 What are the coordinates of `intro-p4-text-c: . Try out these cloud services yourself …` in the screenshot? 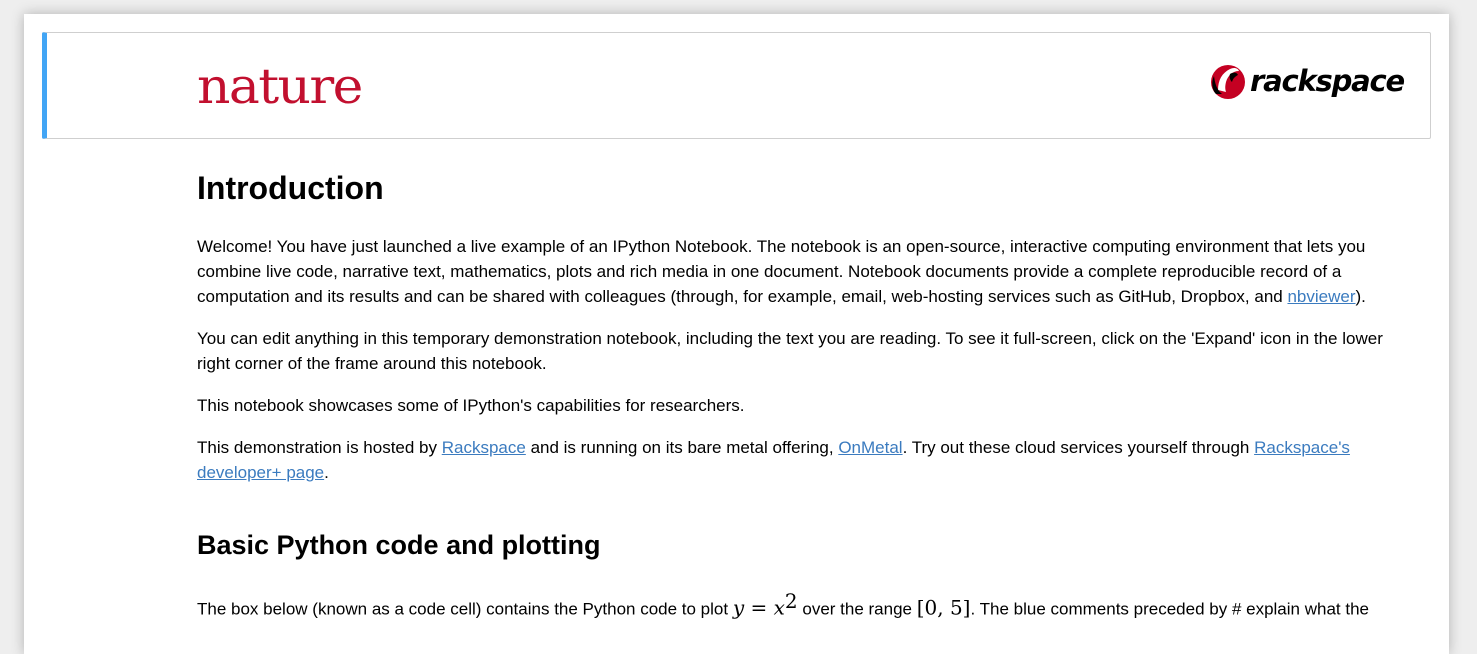 It's located at (1078, 447).